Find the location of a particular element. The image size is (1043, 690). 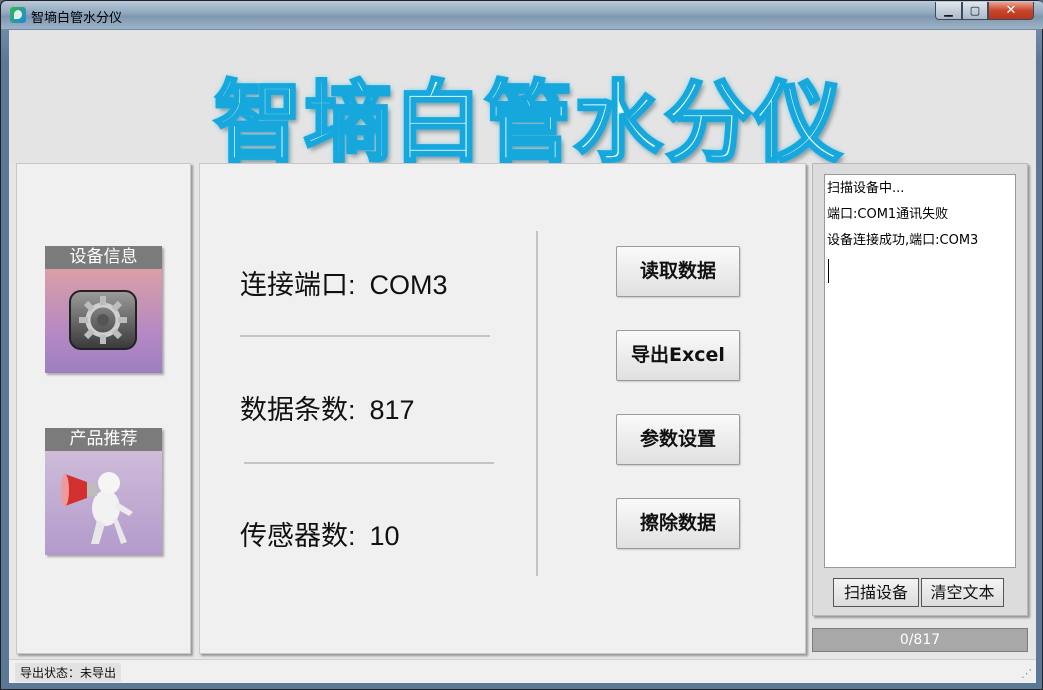

log-line: 设备连接成功,端口:COM3 is located at coordinates (903, 240).